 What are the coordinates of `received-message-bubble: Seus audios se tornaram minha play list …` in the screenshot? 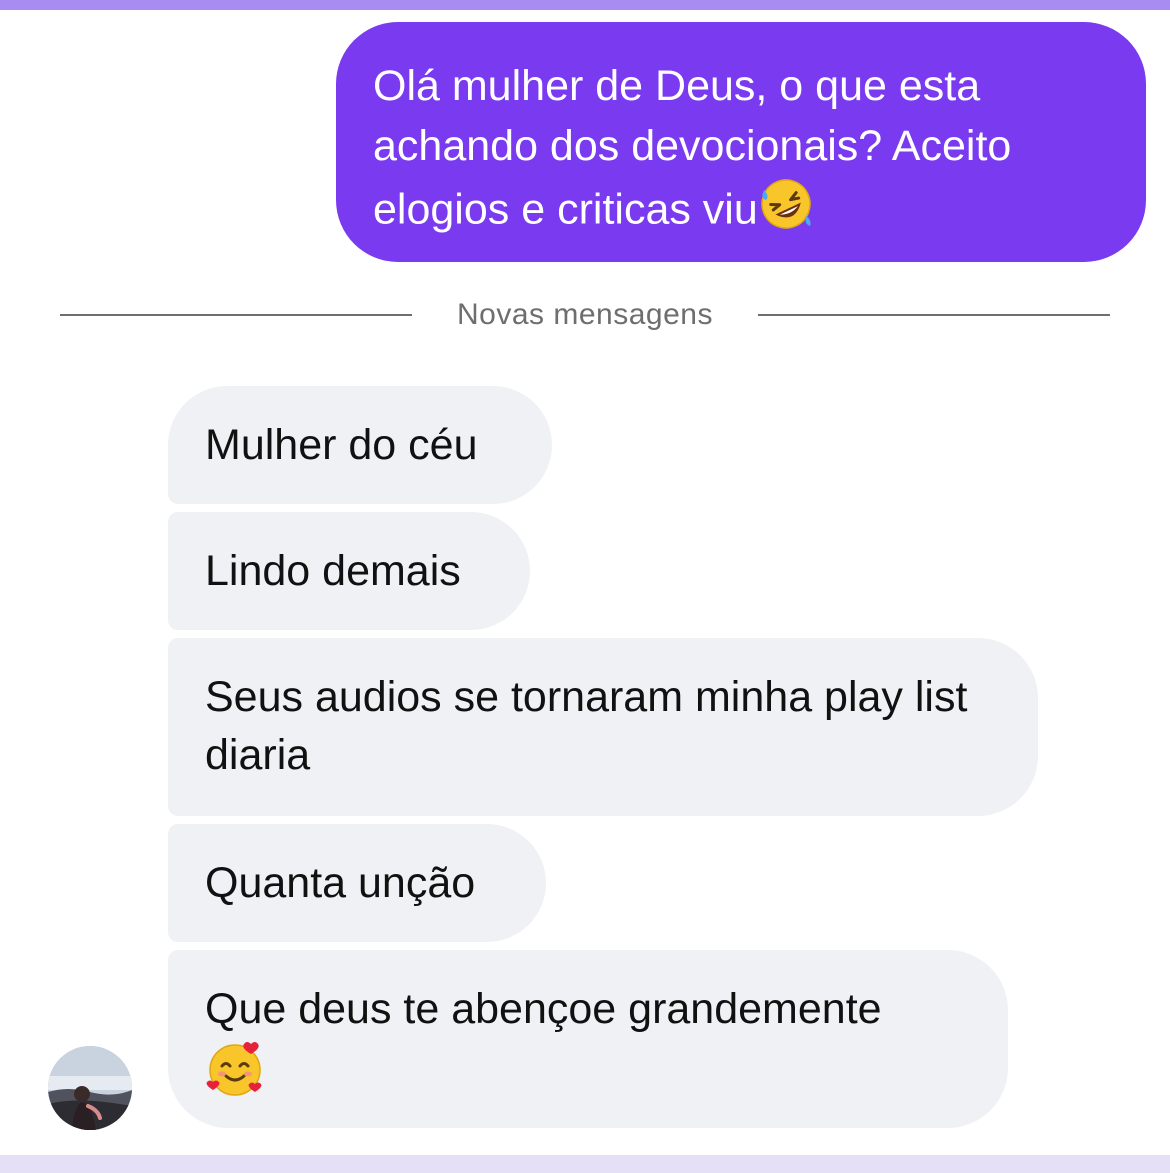 It's located at (603, 727).